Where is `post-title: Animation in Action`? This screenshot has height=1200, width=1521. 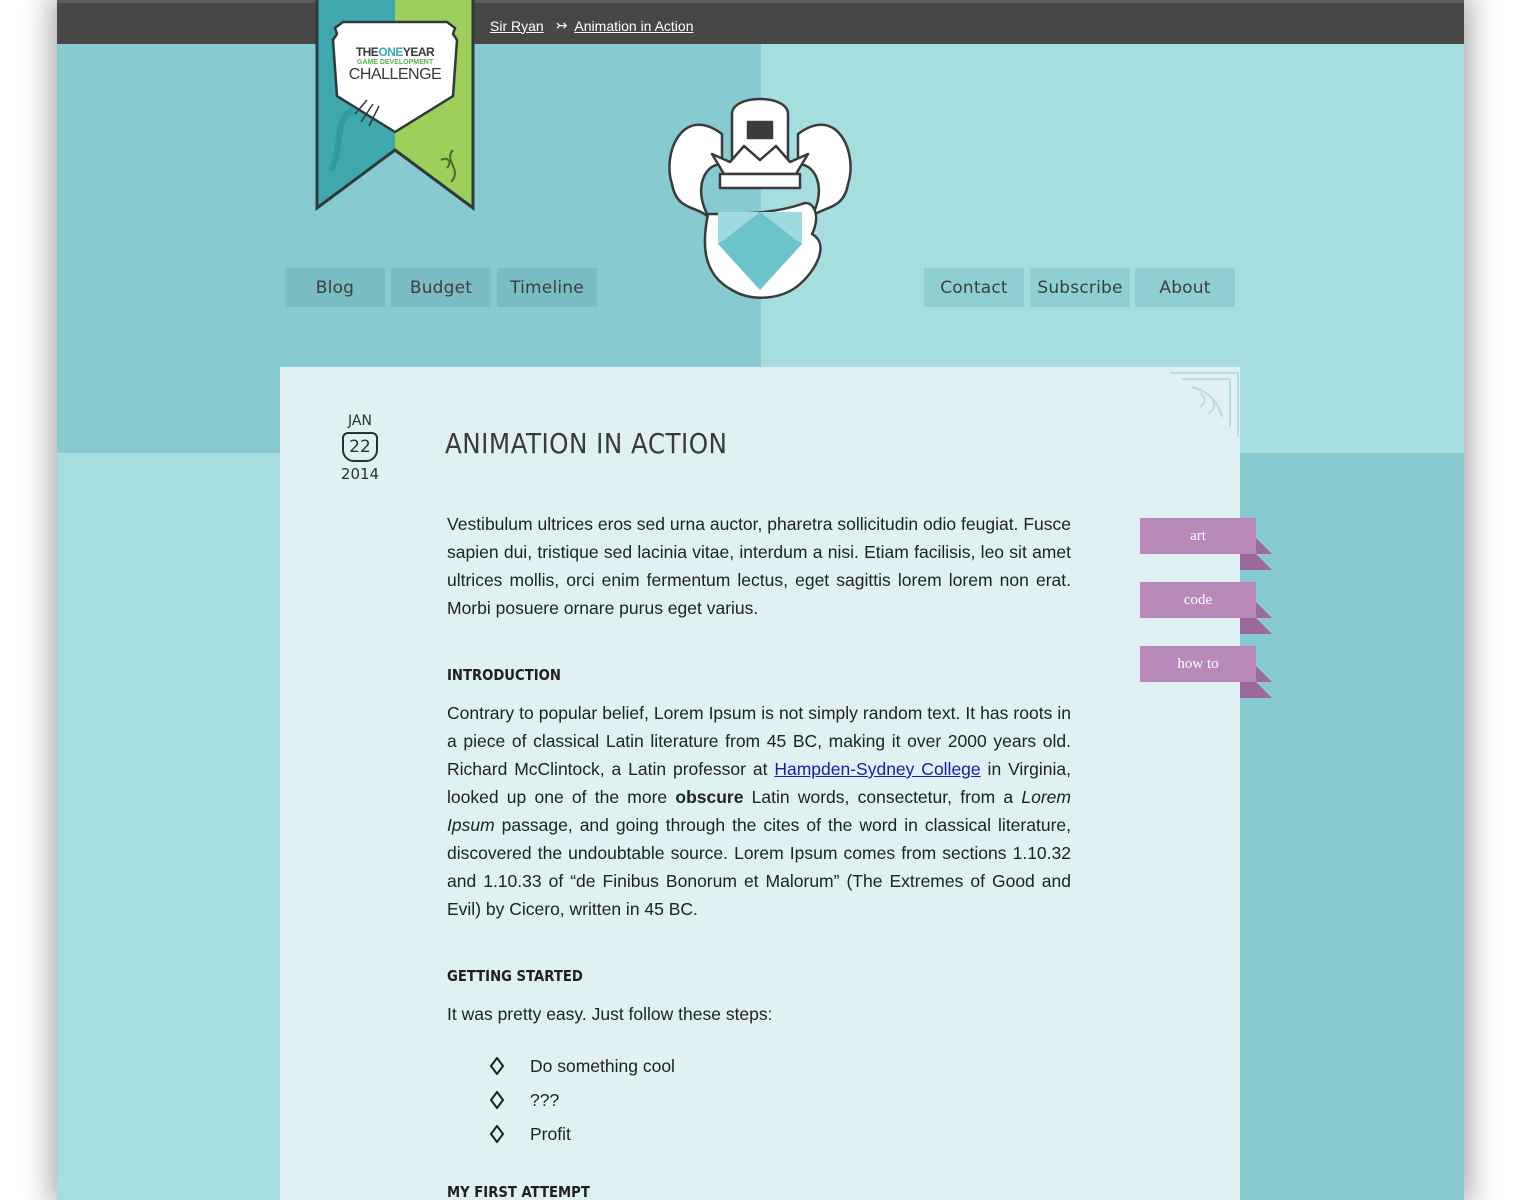 post-title: Animation in Action is located at coordinates (586, 443).